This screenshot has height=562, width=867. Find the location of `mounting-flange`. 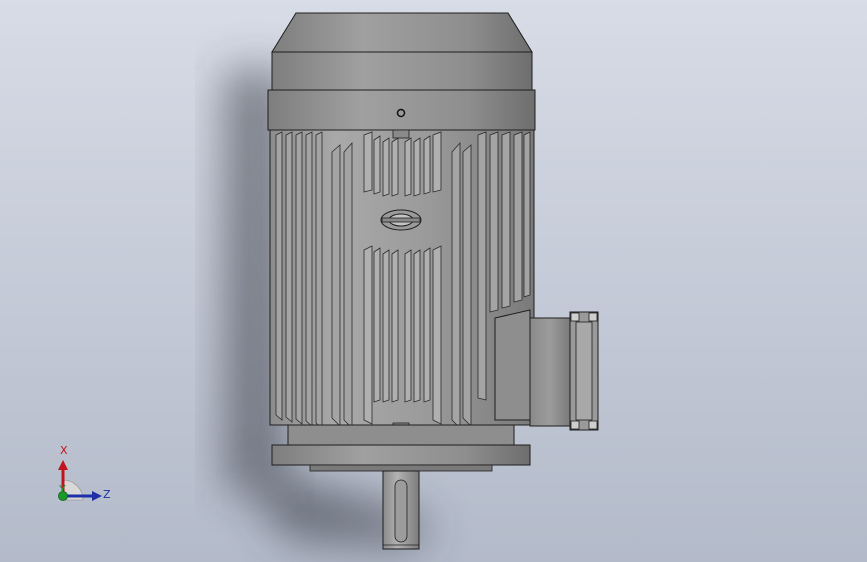

mounting-flange is located at coordinates (401, 448).